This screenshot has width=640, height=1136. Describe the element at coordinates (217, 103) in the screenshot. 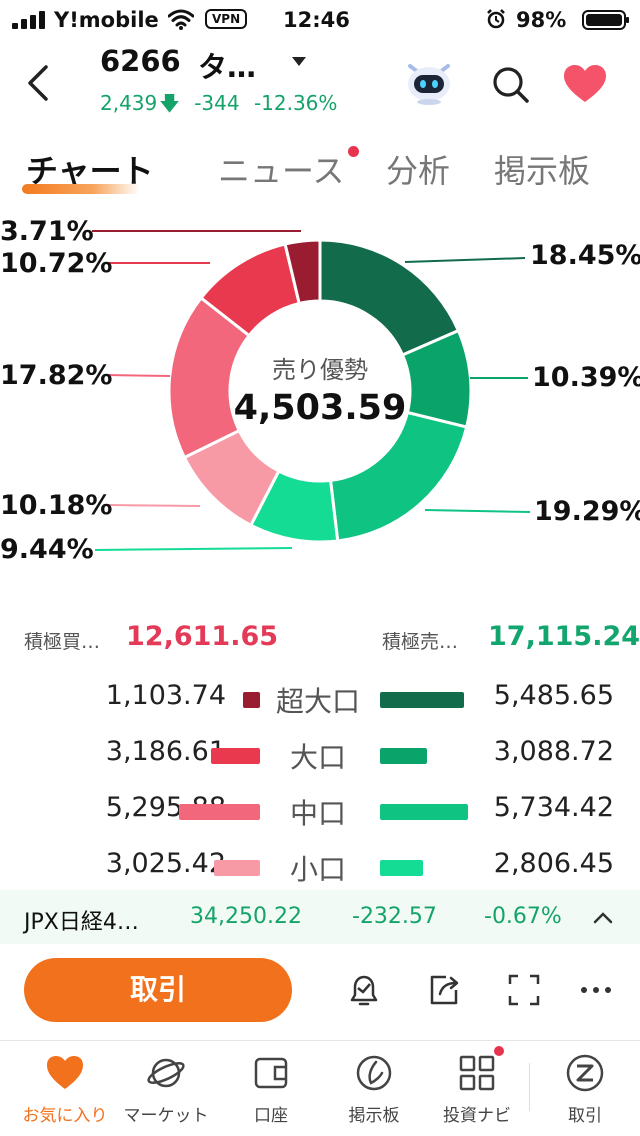

I see `price-change: -344` at that location.